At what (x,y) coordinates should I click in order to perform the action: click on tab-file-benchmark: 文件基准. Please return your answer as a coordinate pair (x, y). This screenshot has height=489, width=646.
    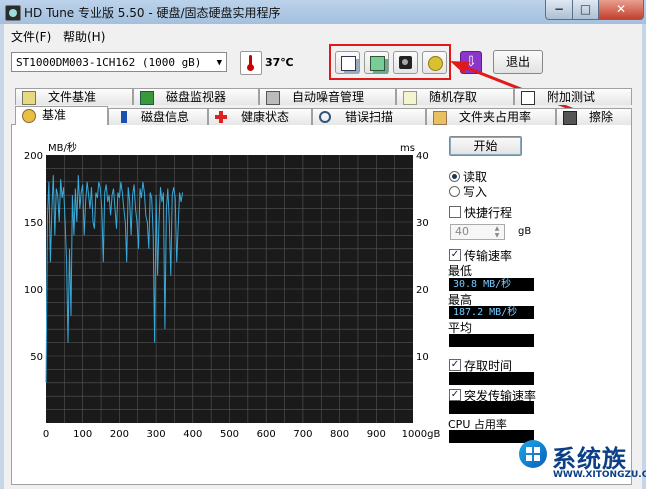
    Looking at the image, I should click on (74, 96).